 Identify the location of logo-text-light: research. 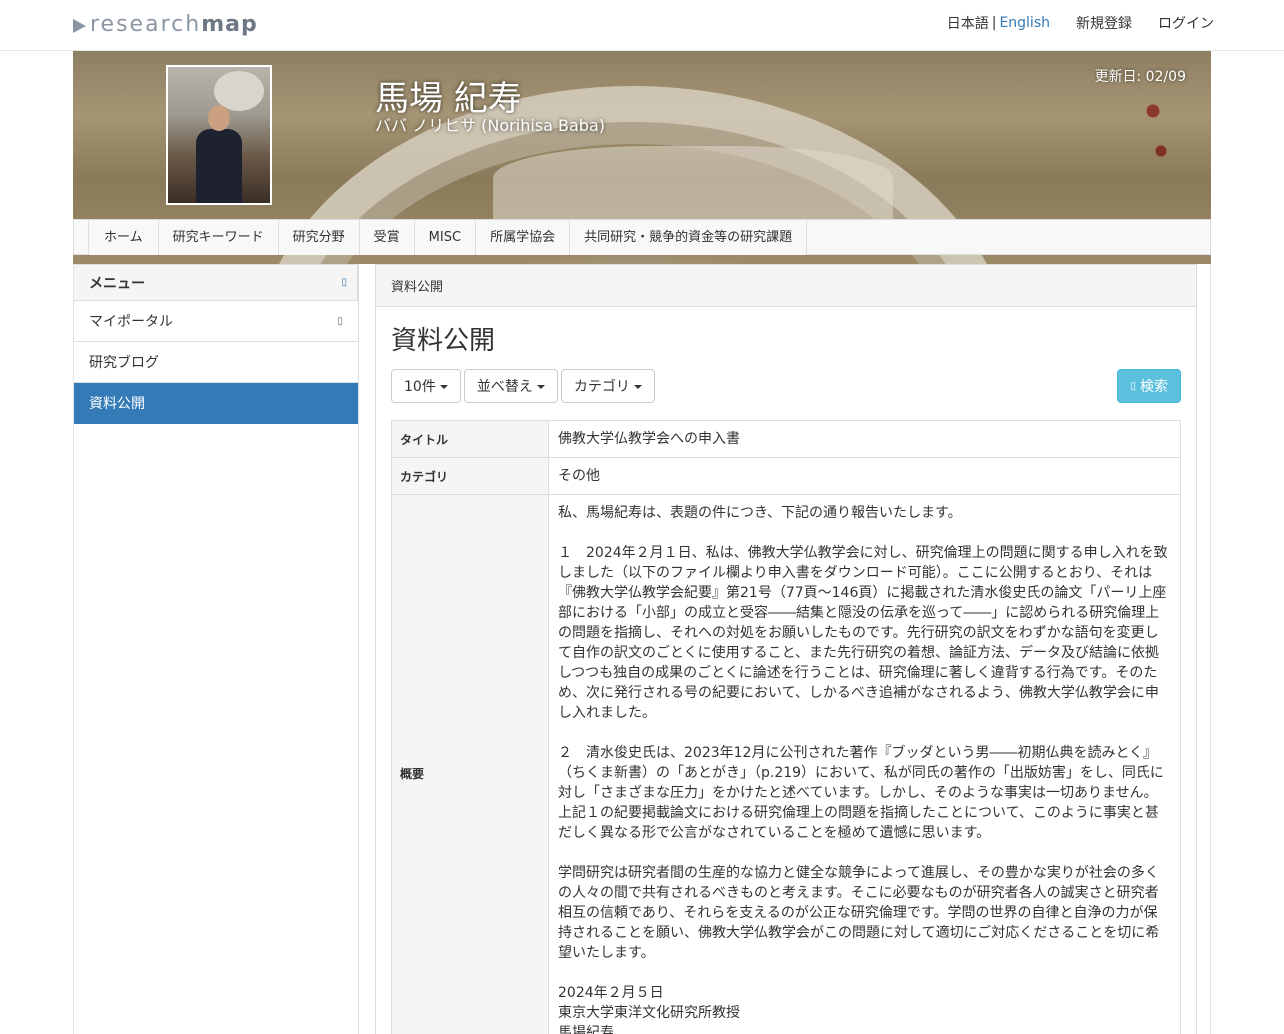
(146, 24).